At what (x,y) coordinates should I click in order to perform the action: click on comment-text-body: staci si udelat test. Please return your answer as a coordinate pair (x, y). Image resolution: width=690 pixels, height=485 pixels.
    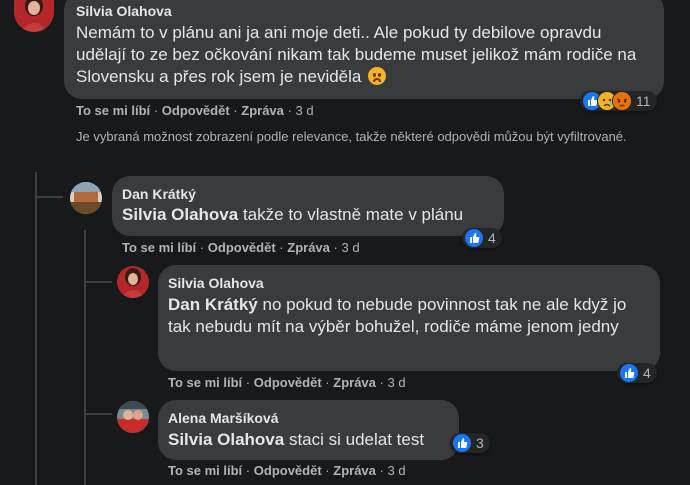
    Looking at the image, I should click on (354, 439).